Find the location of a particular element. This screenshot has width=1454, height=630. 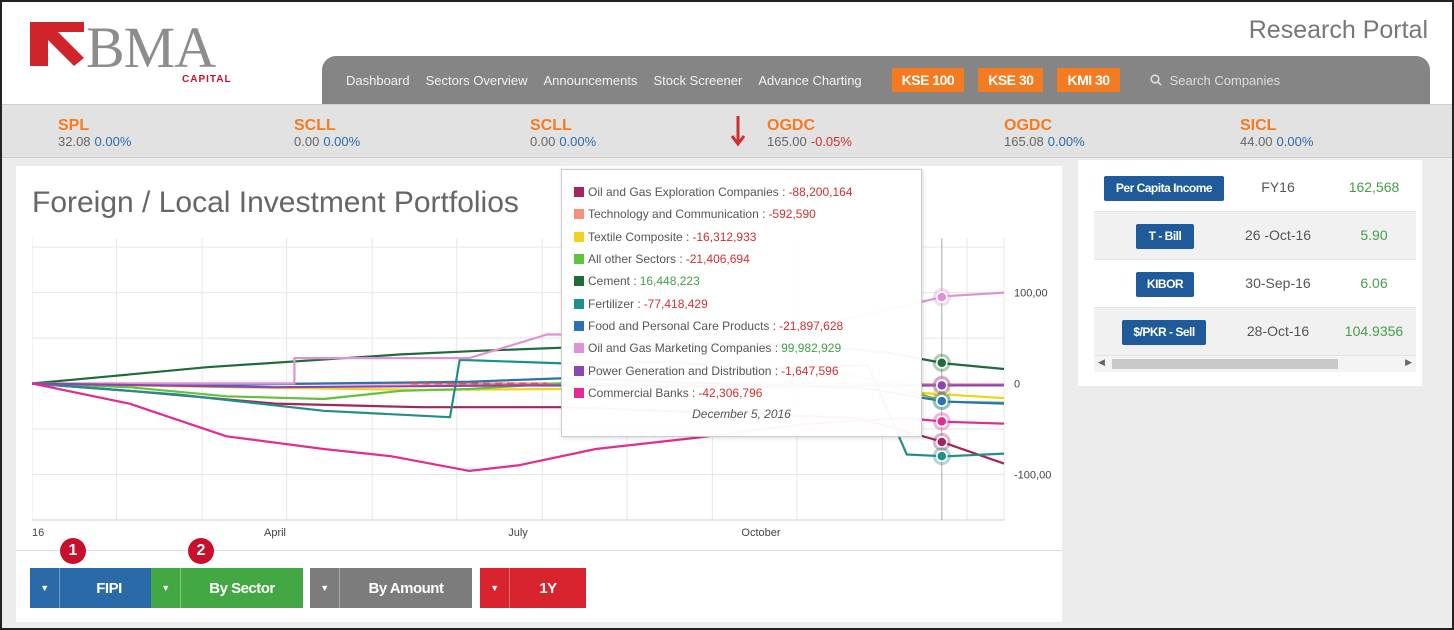

horizontal-scrollbar: ◀ ▶ is located at coordinates (1255, 364).